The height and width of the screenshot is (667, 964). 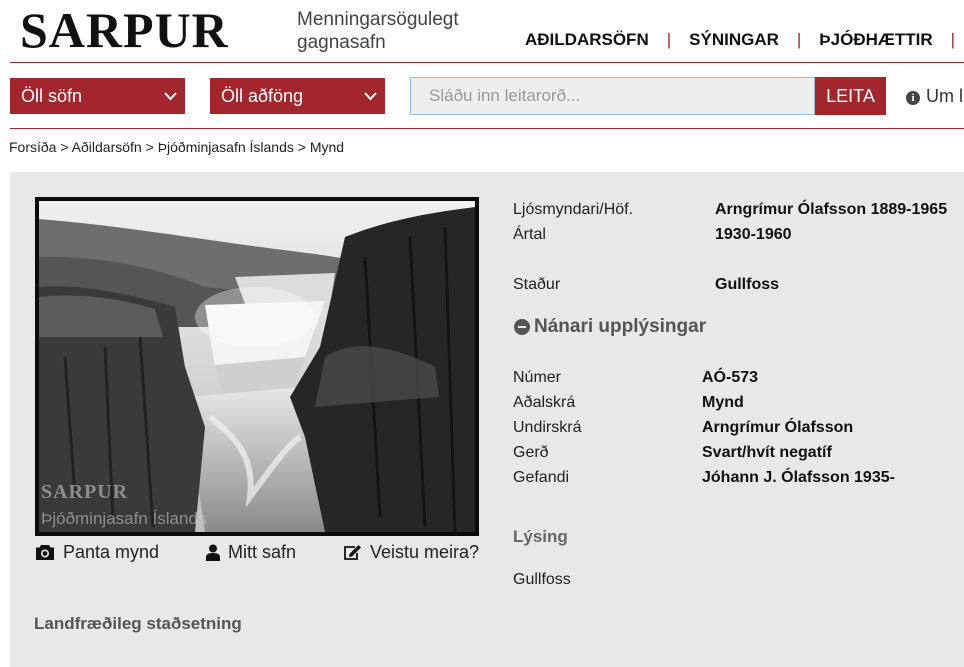 I want to click on meta-value: Jóhann J. Ólafsson 1935-, so click(x=798, y=477).